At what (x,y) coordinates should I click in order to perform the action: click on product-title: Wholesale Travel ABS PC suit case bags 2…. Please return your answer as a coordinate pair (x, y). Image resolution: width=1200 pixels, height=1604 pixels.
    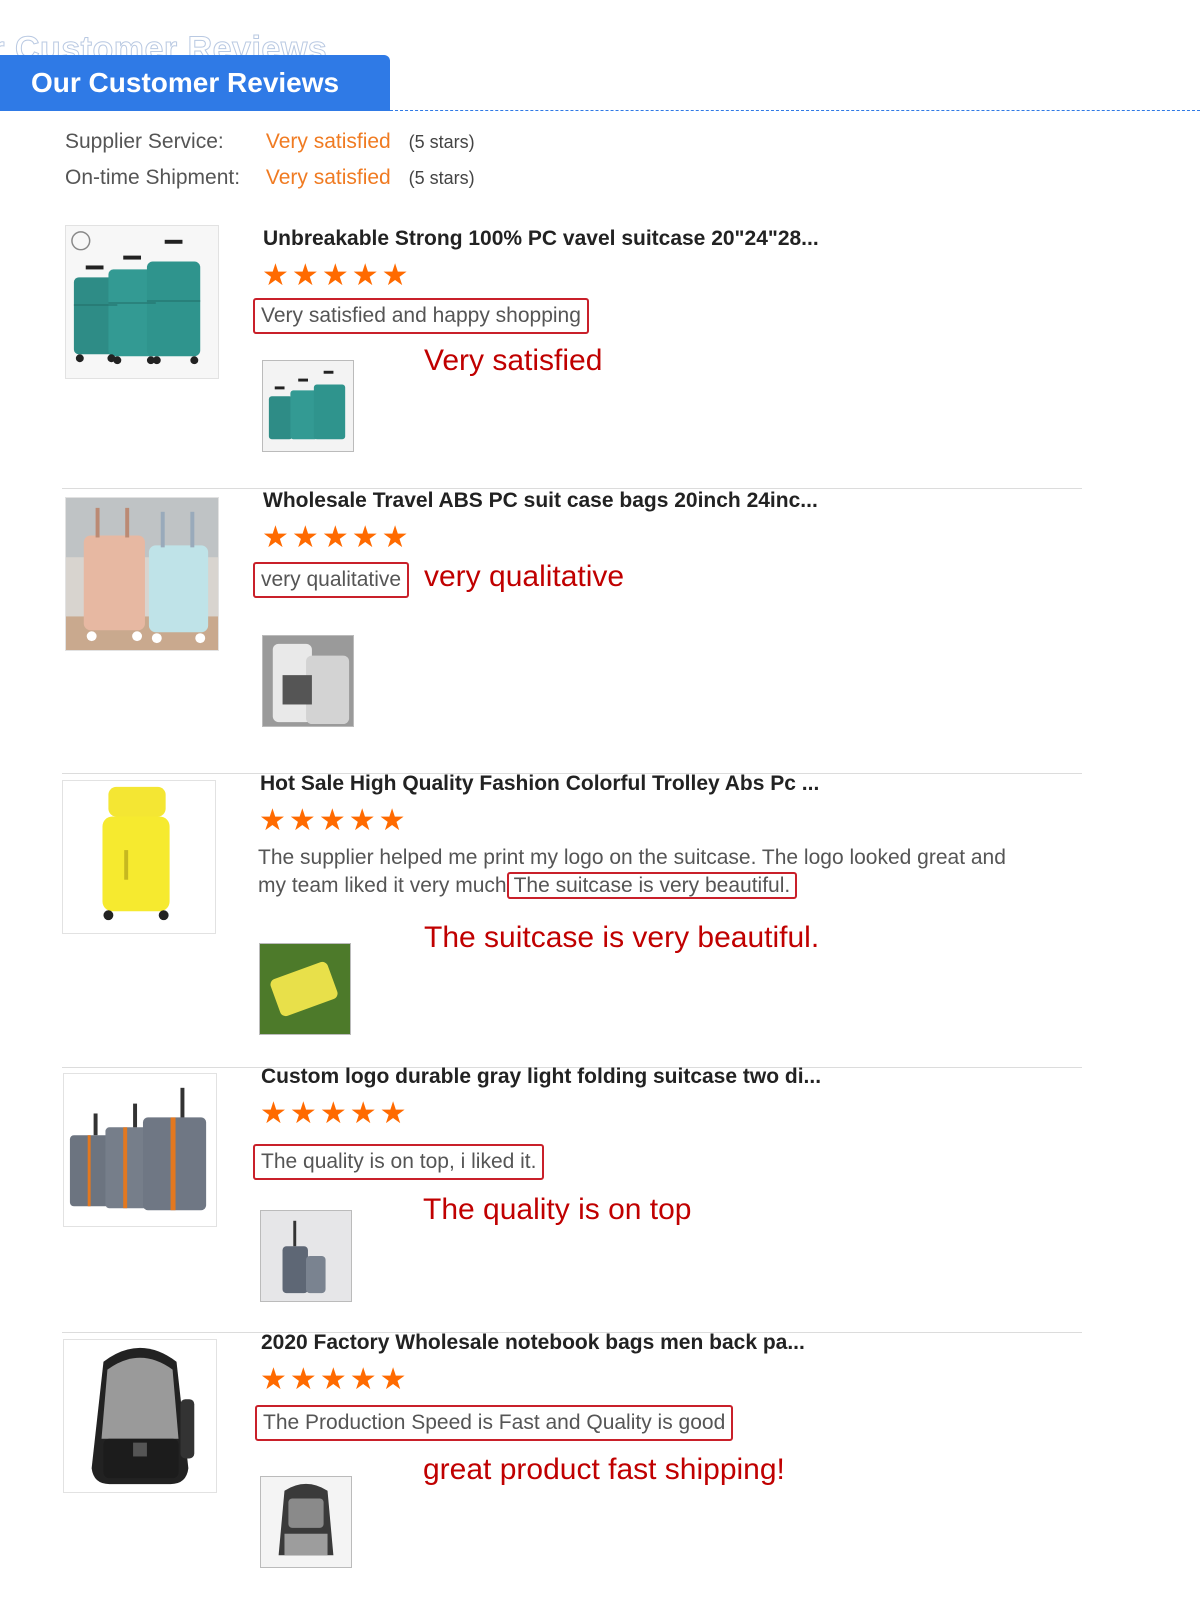
    Looking at the image, I should click on (540, 501).